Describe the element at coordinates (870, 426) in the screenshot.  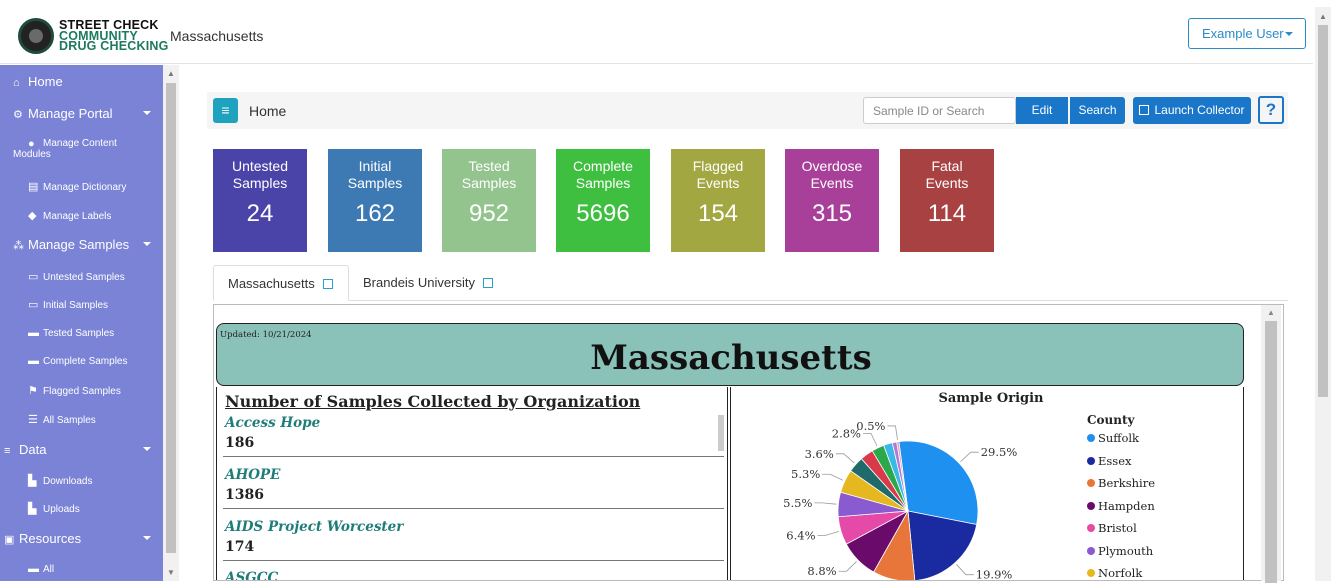
I see `pie-data-label: 0.5%` at that location.